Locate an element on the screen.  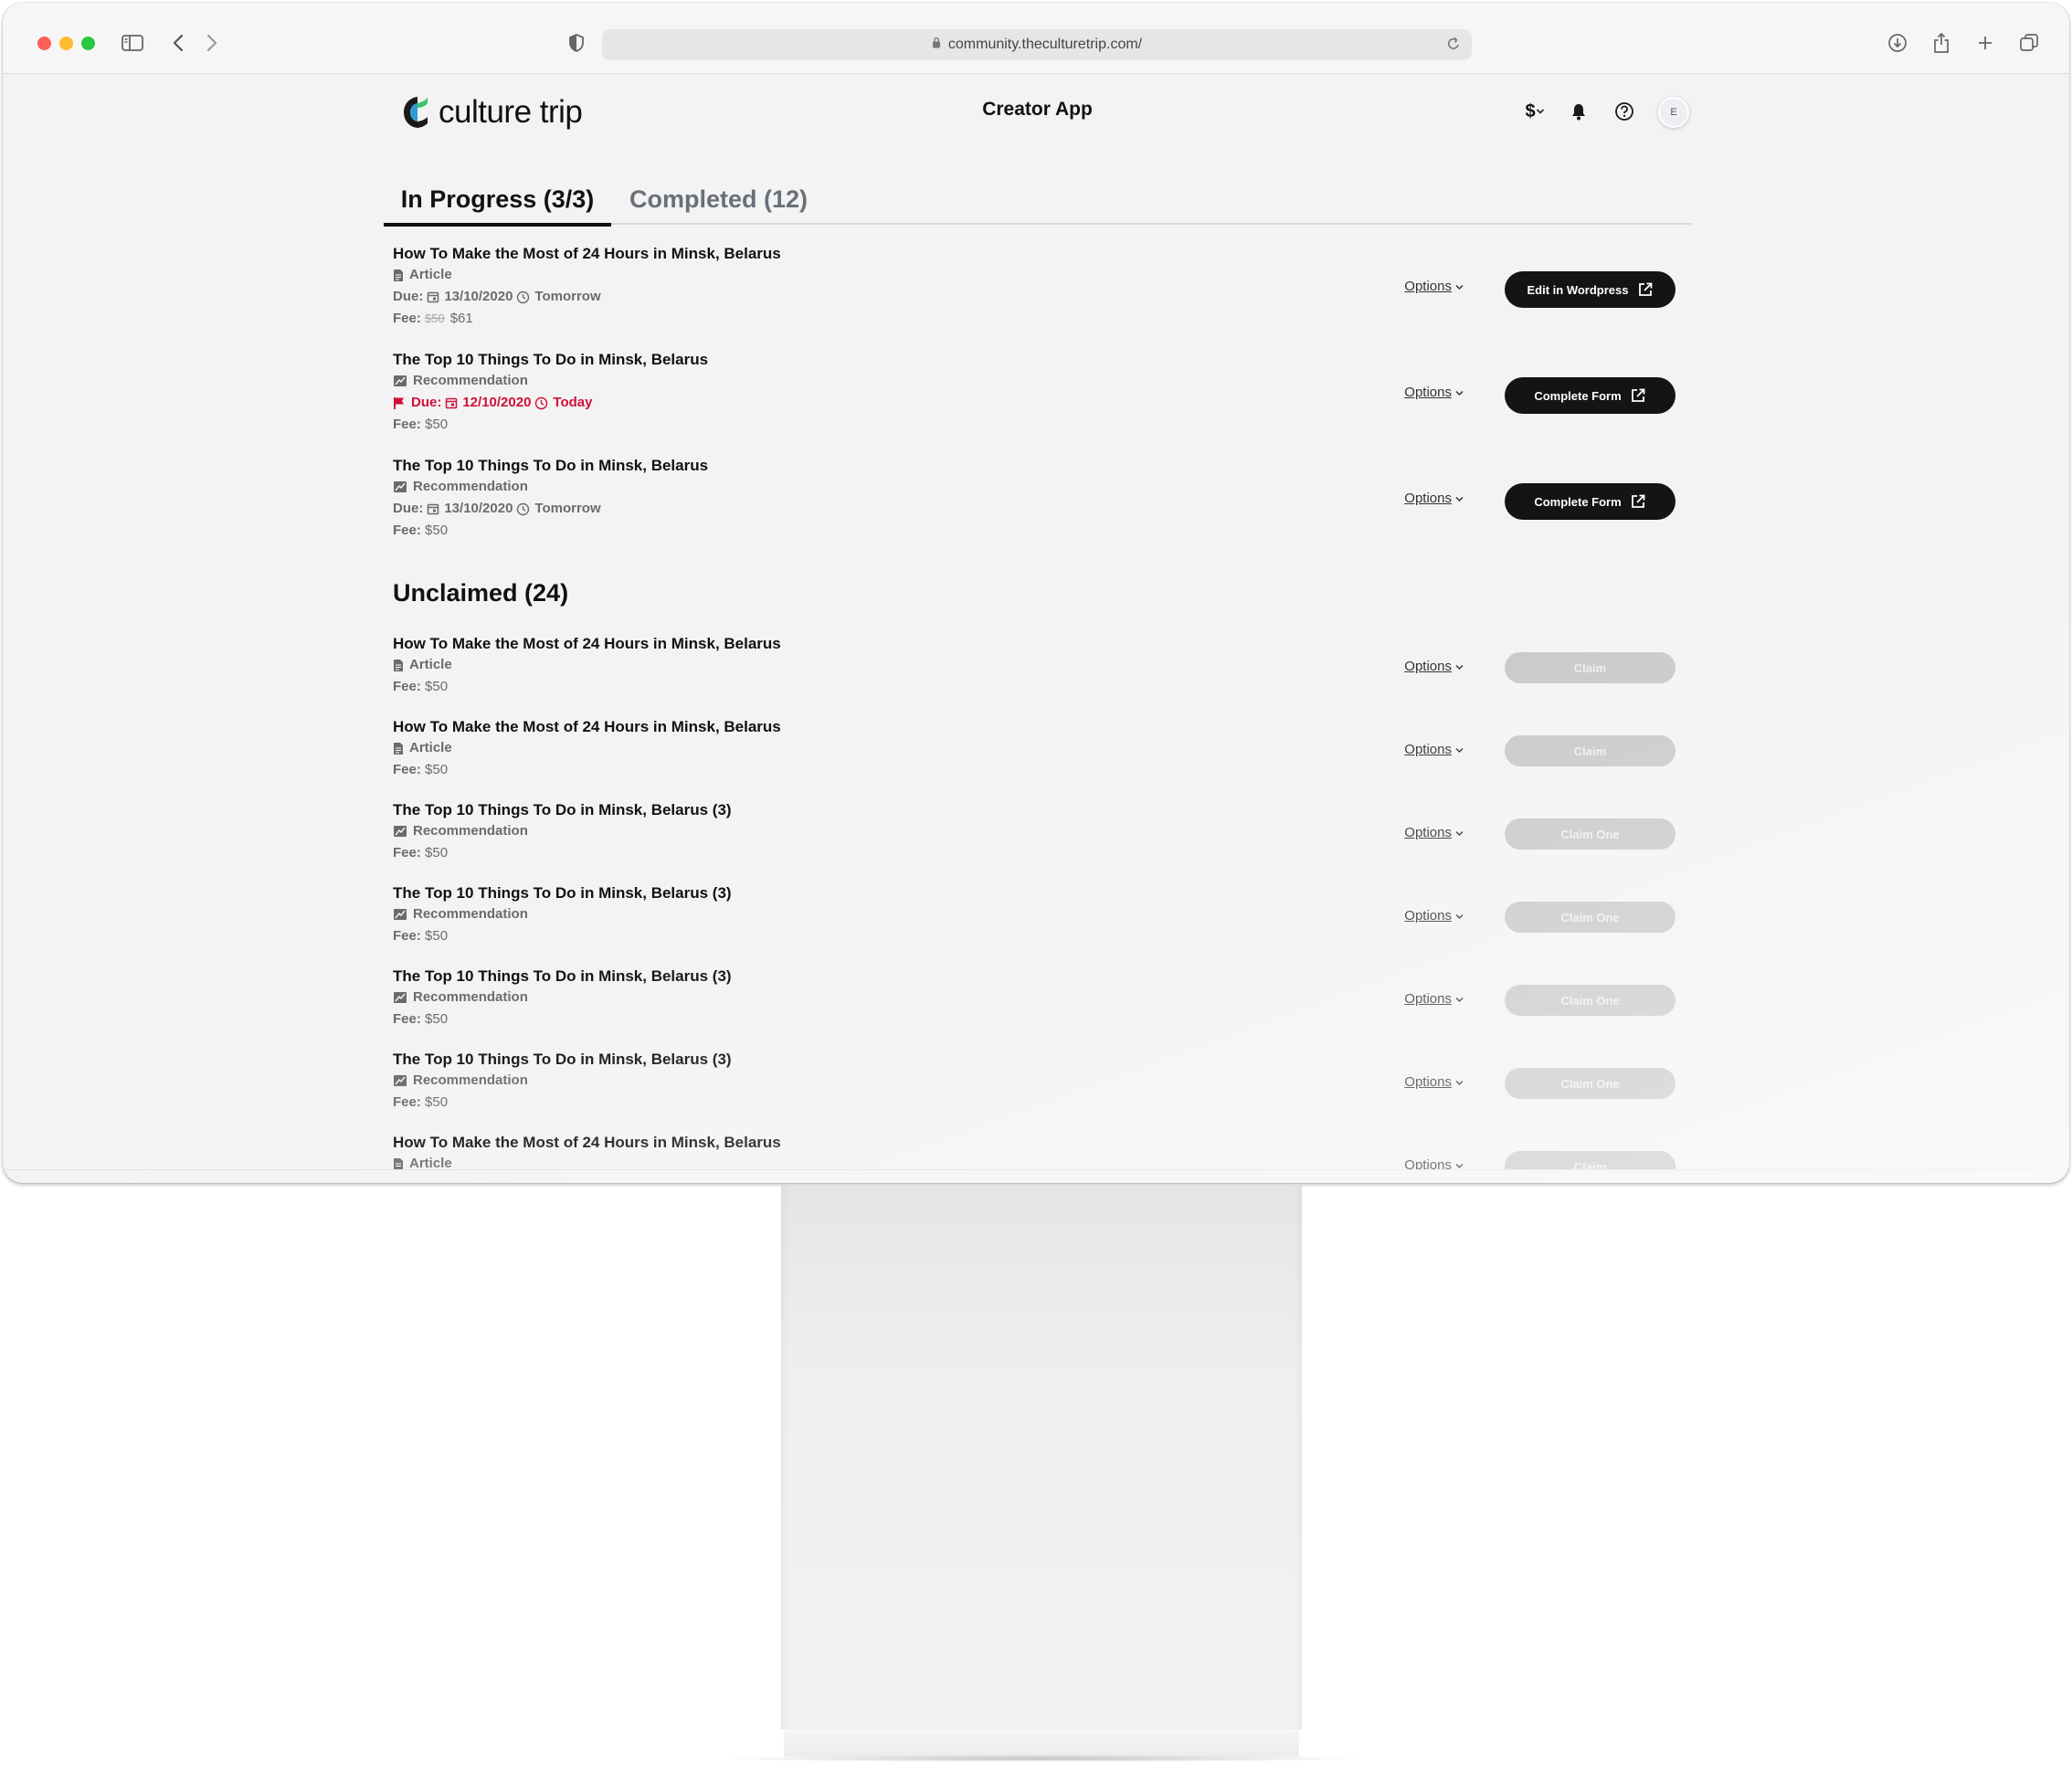
new-tab-icon is located at coordinates (1985, 43).